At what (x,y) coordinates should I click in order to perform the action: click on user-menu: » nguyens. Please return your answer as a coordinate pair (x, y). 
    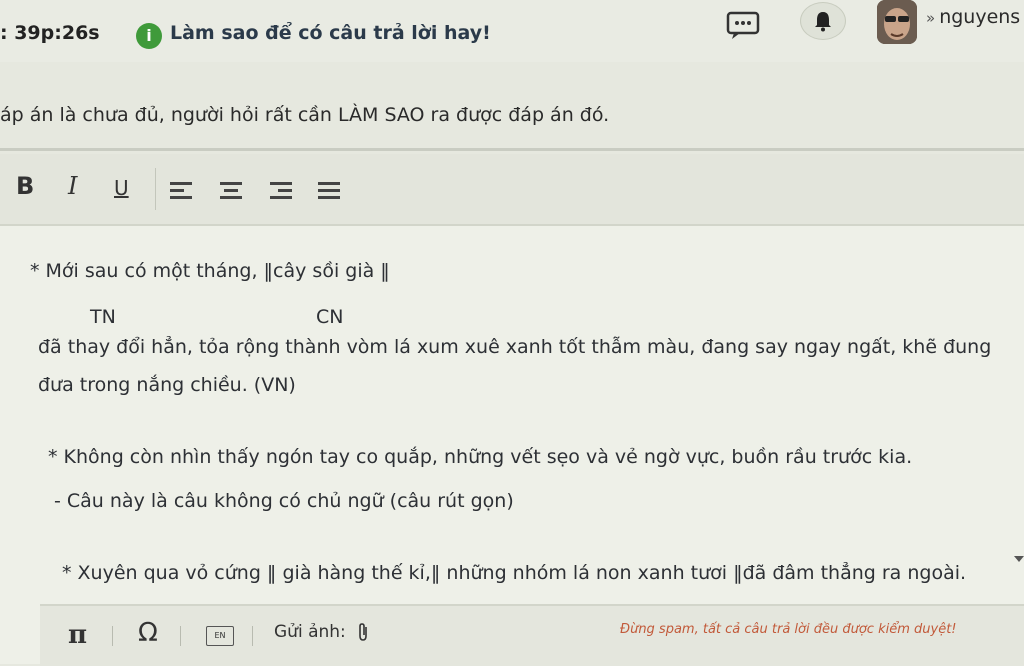
    Looking at the image, I should click on (973, 17).